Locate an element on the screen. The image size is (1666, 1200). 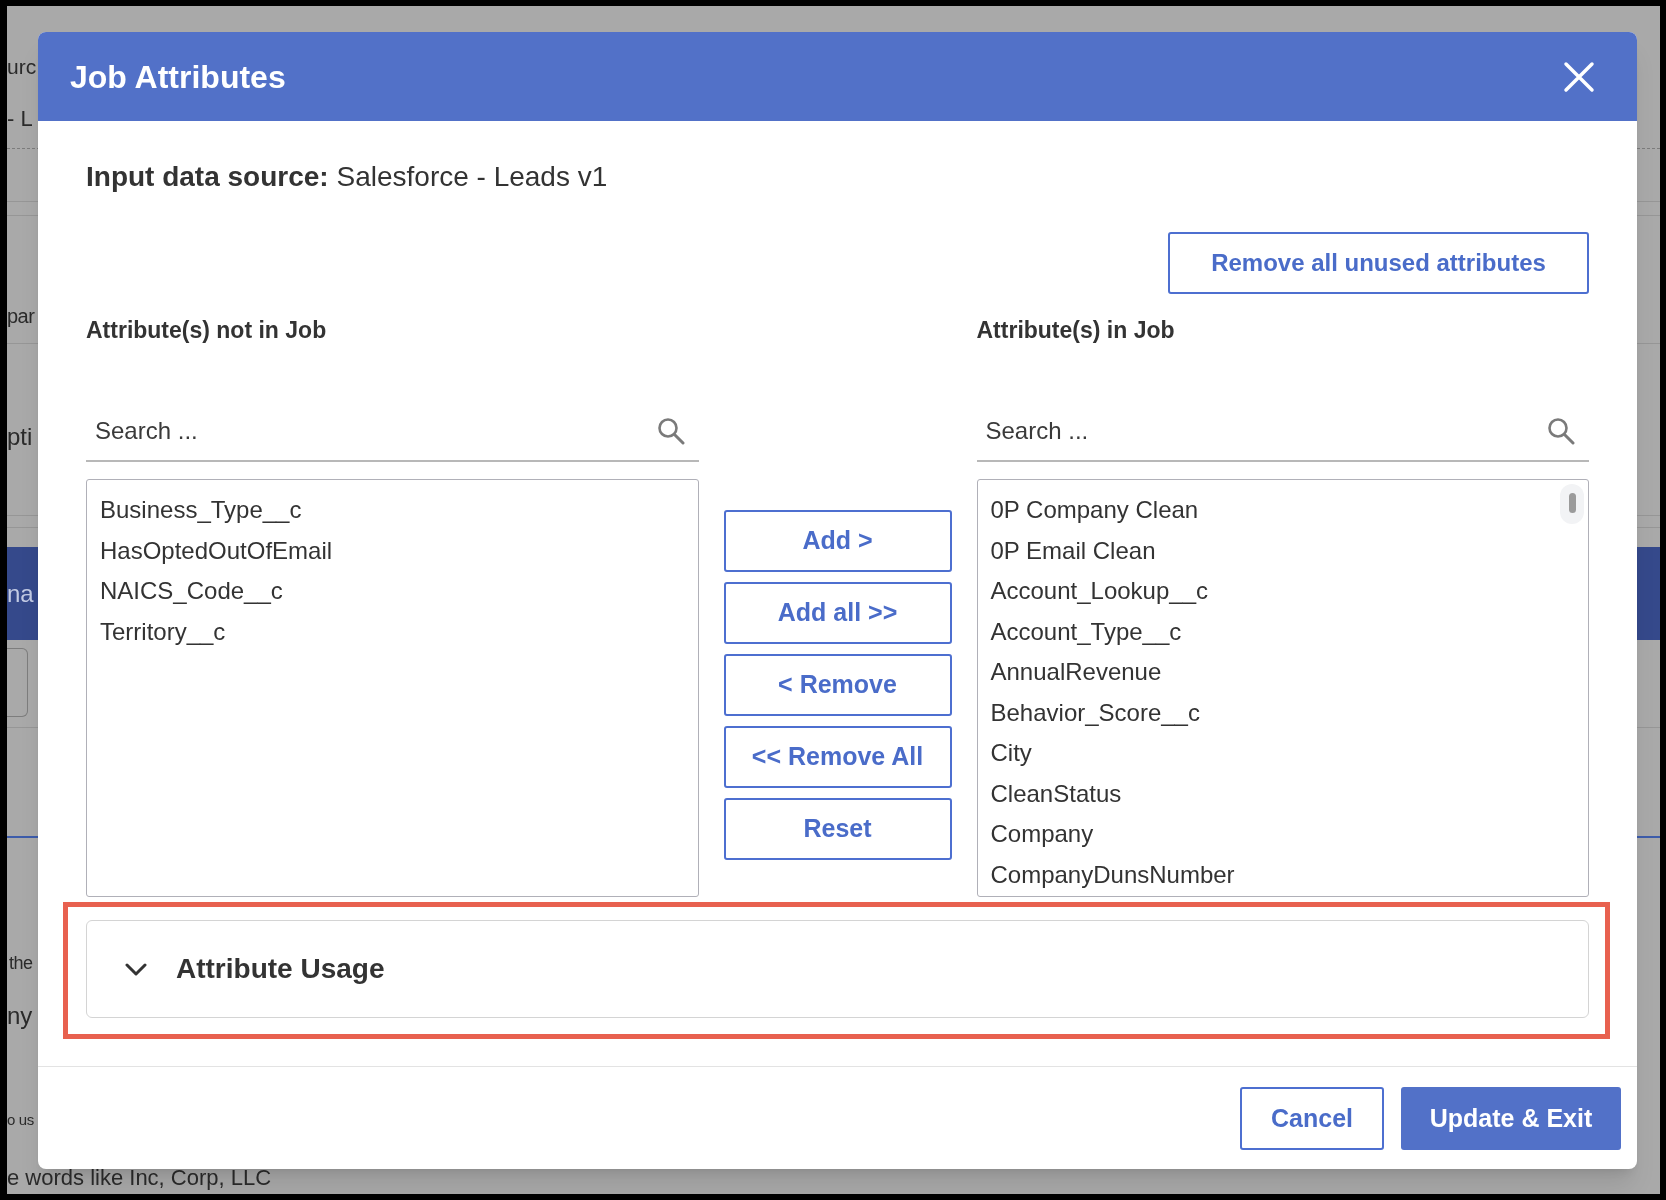
transfer-button: < Remove is located at coordinates (837, 685).